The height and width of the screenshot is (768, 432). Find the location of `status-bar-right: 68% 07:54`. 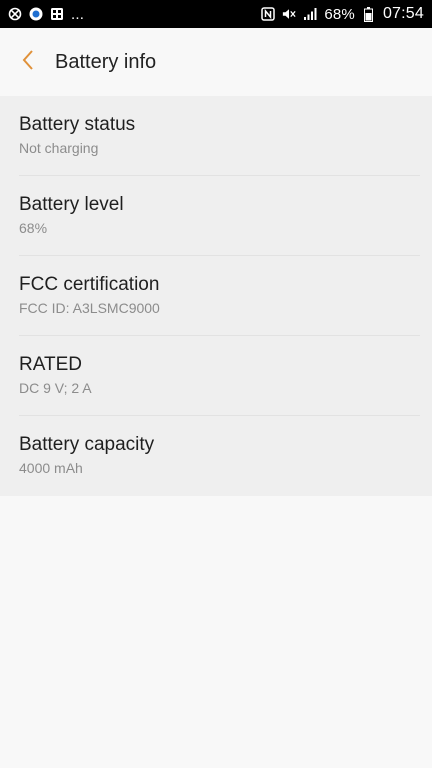

status-bar-right: 68% 07:54 is located at coordinates (342, 14).